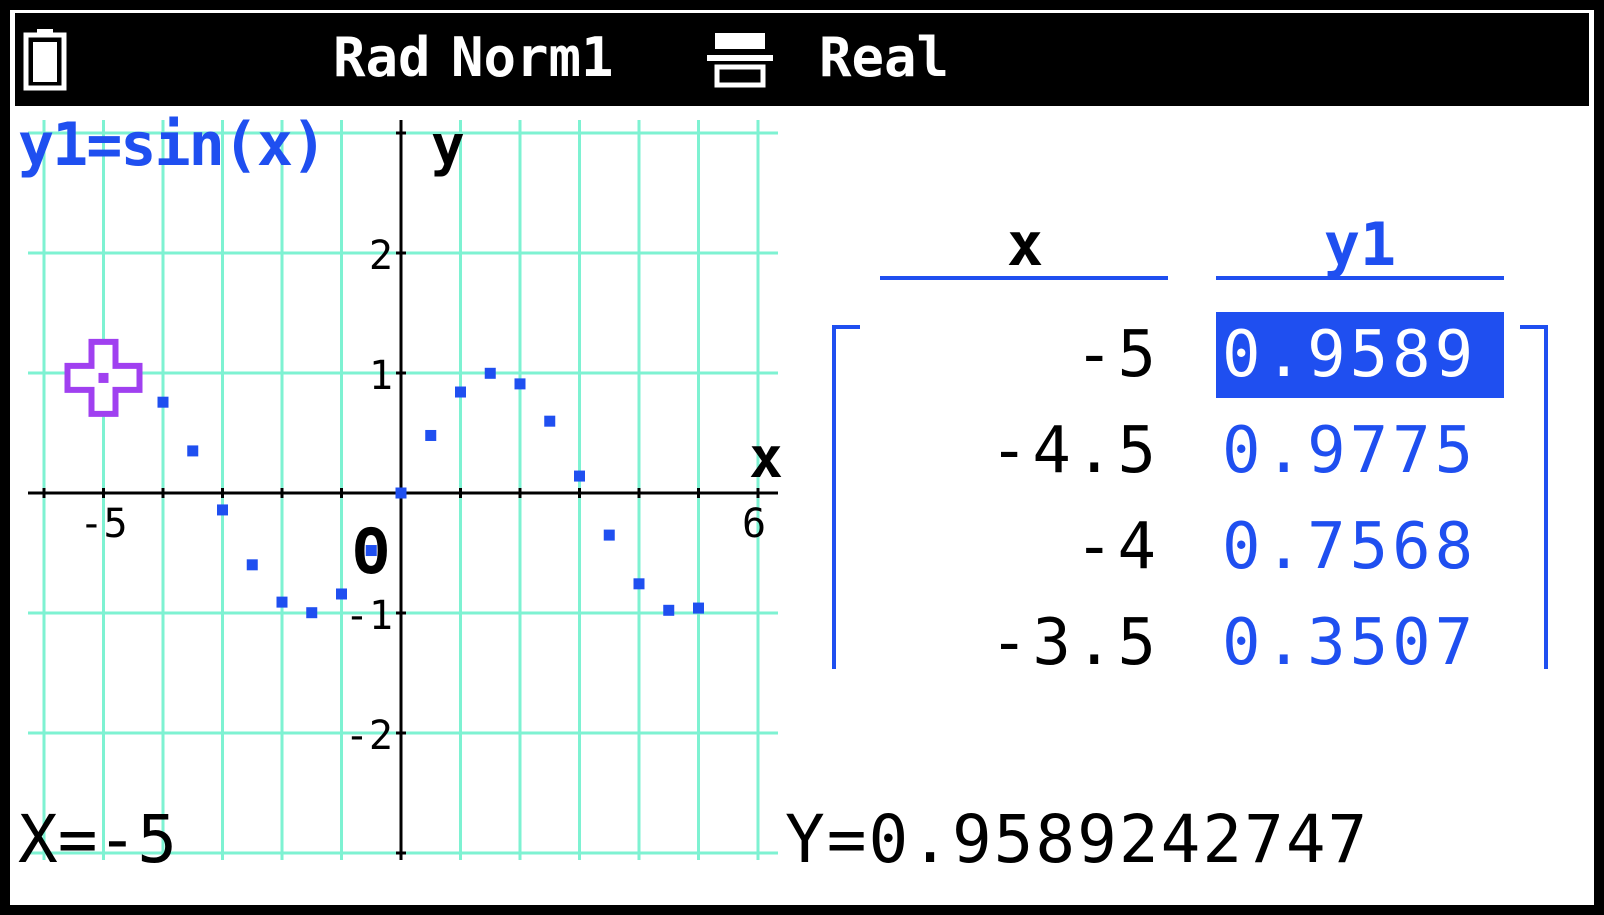 Image resolution: width=1604 pixels, height=915 pixels. Describe the element at coordinates (884, 57) in the screenshot. I see `number-mode: Real` at that location.